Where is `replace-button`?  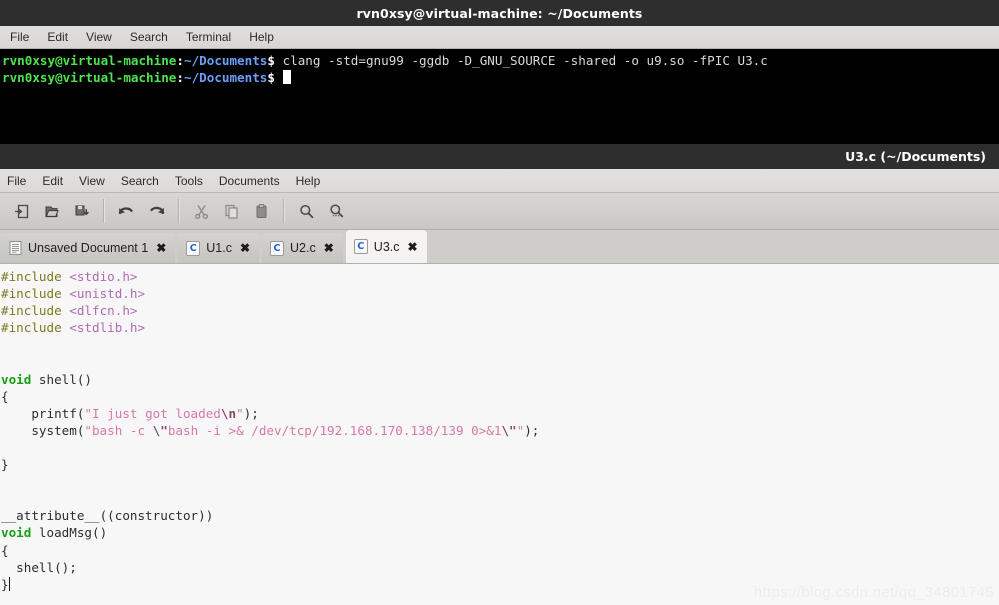
replace-button is located at coordinates (336, 211).